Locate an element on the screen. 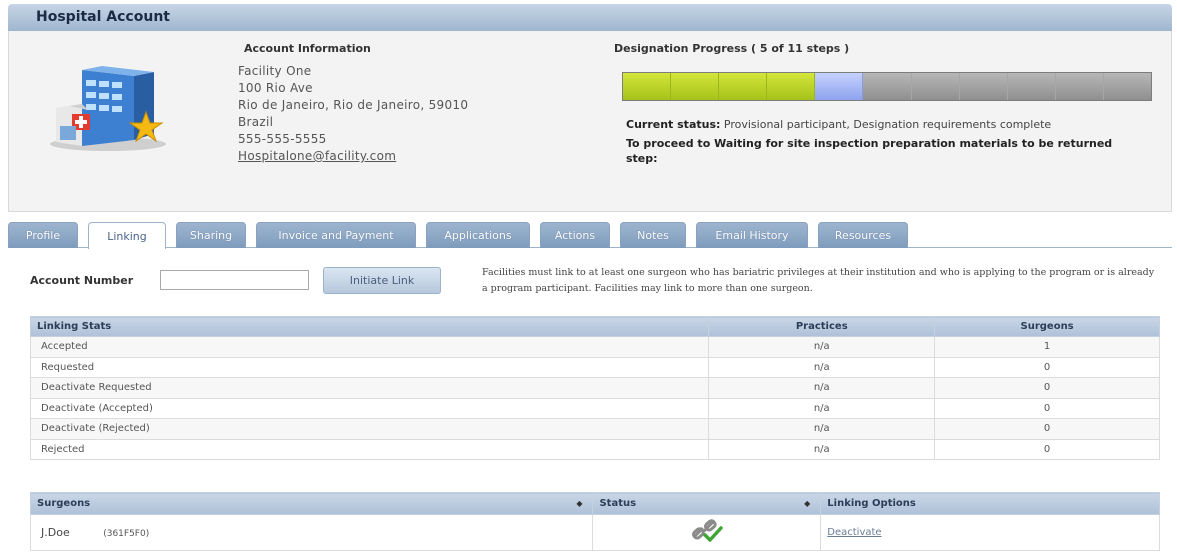 The width and height of the screenshot is (1177, 553). table-row: Deactivate Requested n/a 0 is located at coordinates (594, 388).